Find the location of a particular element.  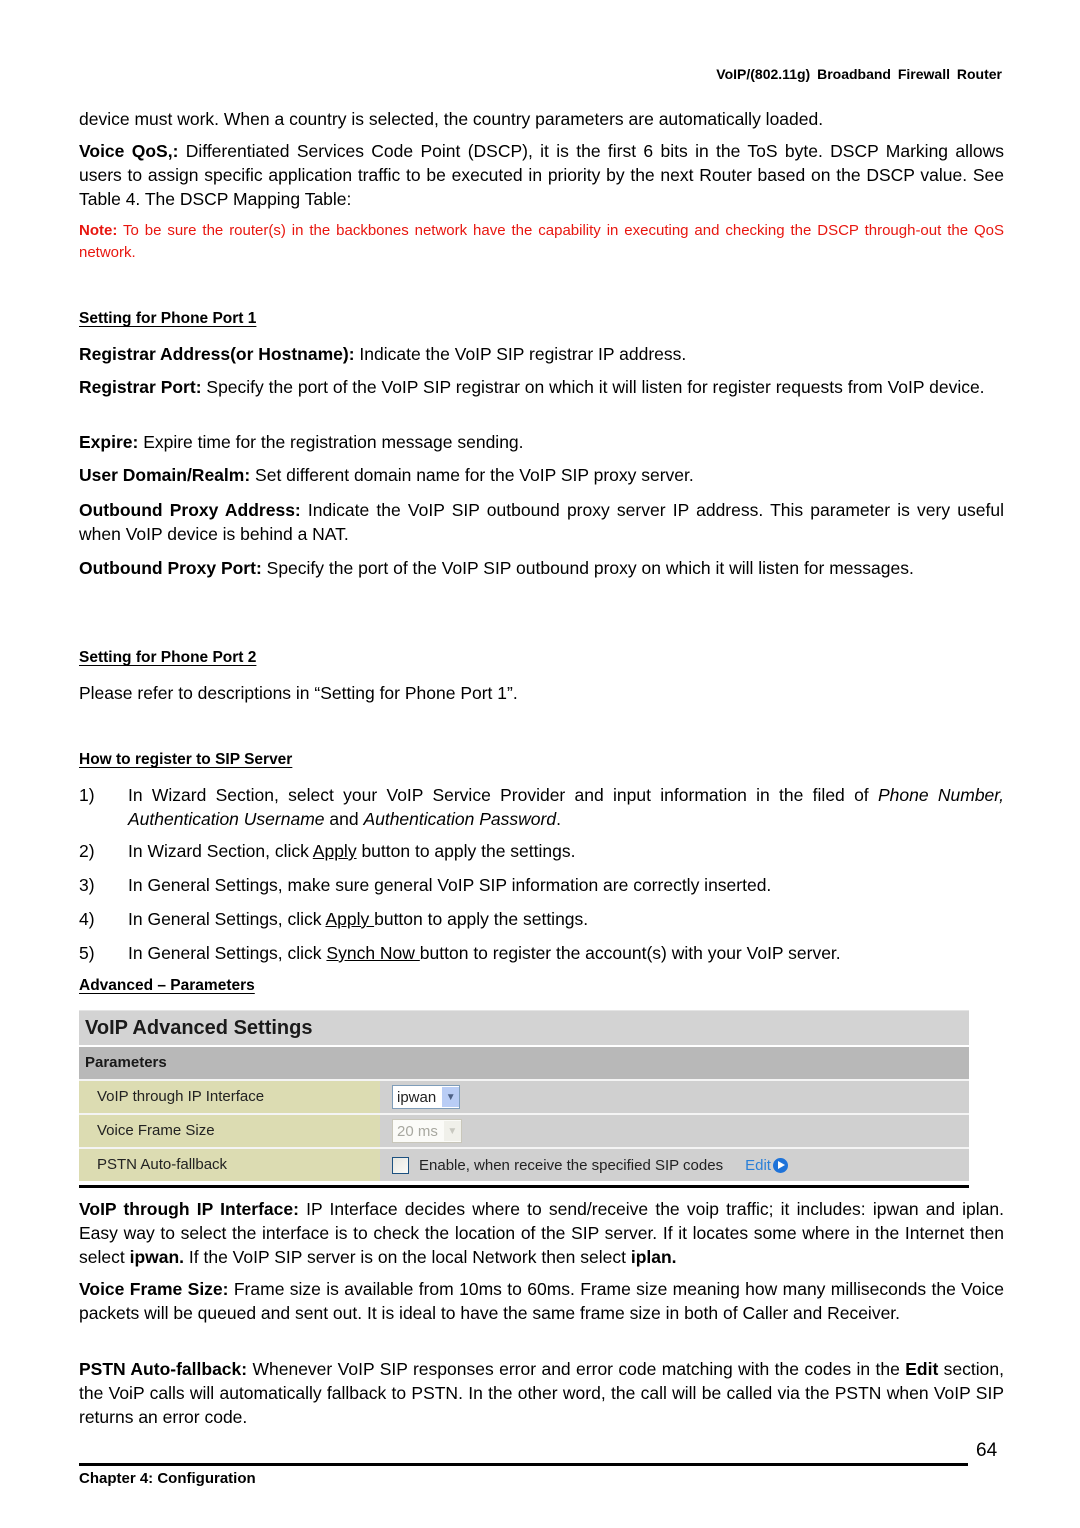

ip-interface-select: ipwan ▼ is located at coordinates (426, 1097).